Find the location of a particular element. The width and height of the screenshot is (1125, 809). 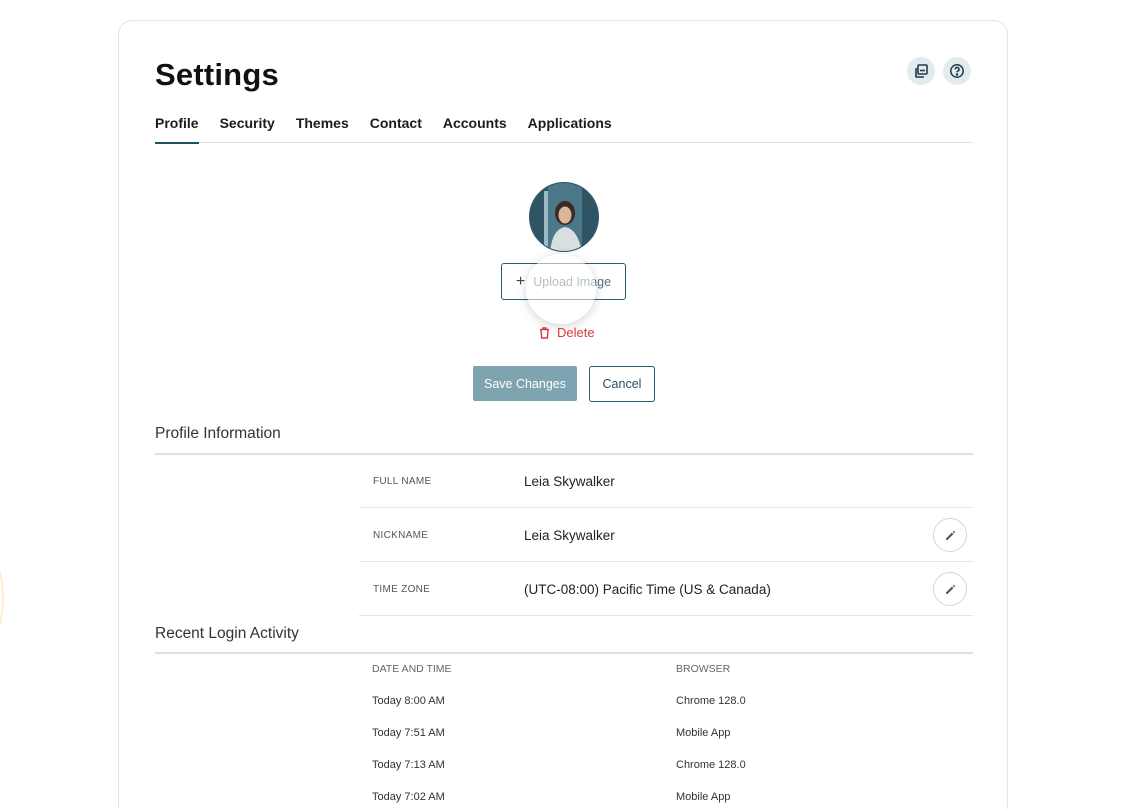

login-date: Today 8:00 AM is located at coordinates (408, 701).